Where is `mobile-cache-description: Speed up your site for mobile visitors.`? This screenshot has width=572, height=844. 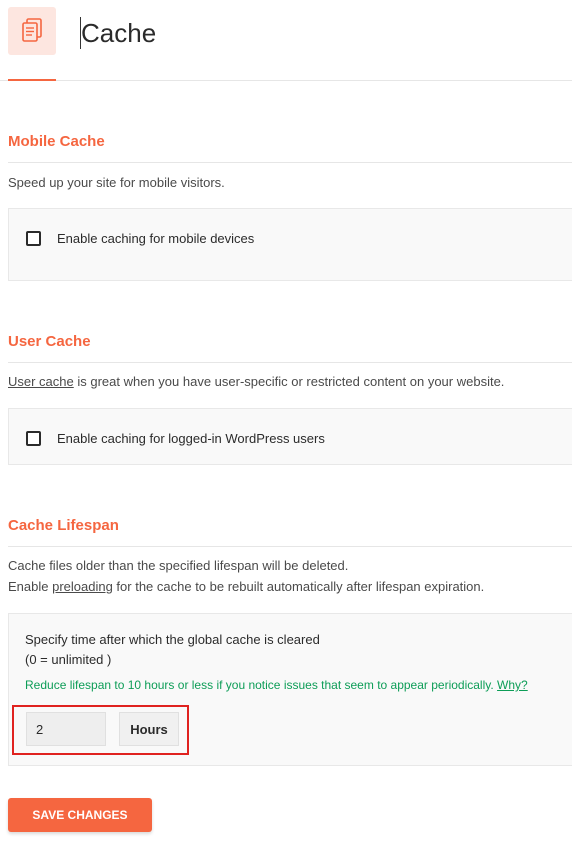
mobile-cache-description: Speed up your site for mobile visitors. is located at coordinates (116, 182).